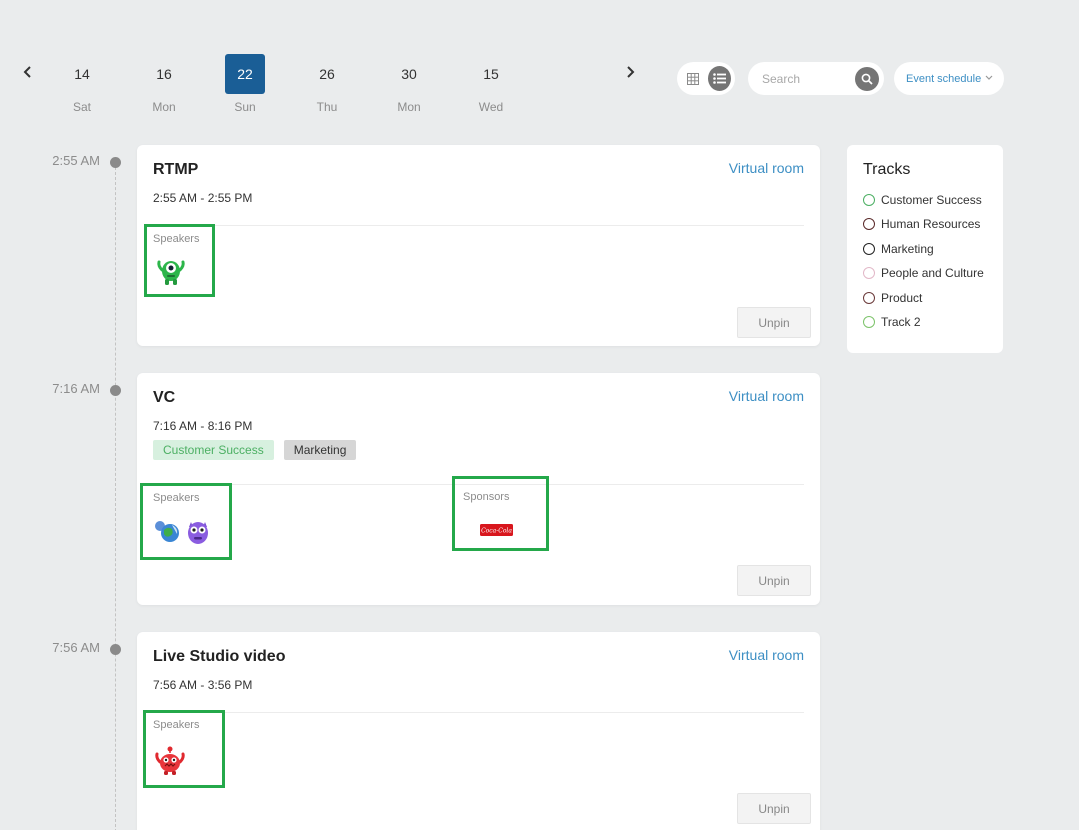  I want to click on event-tags: Customer Success Marketing, so click(255, 450).